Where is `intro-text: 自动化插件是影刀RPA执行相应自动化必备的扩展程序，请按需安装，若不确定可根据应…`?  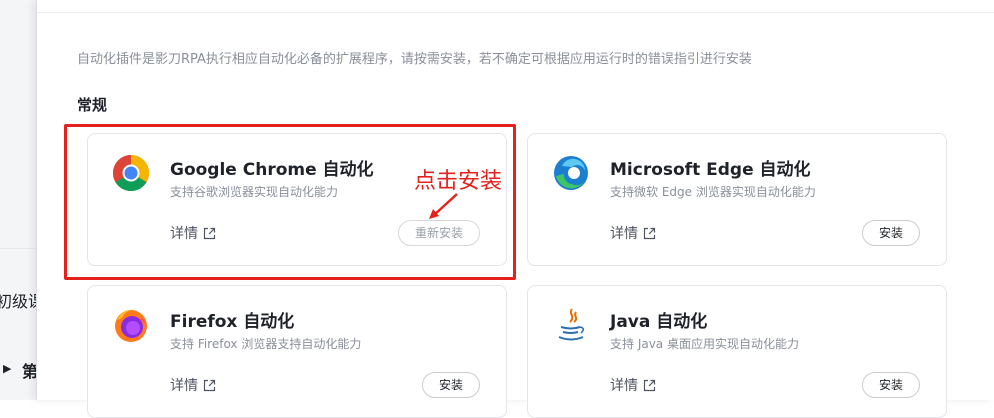 intro-text: 自动化插件是影刀RPA执行相应自动化必备的扩展程序，请按需安装，若不确定可根据应… is located at coordinates (414, 59).